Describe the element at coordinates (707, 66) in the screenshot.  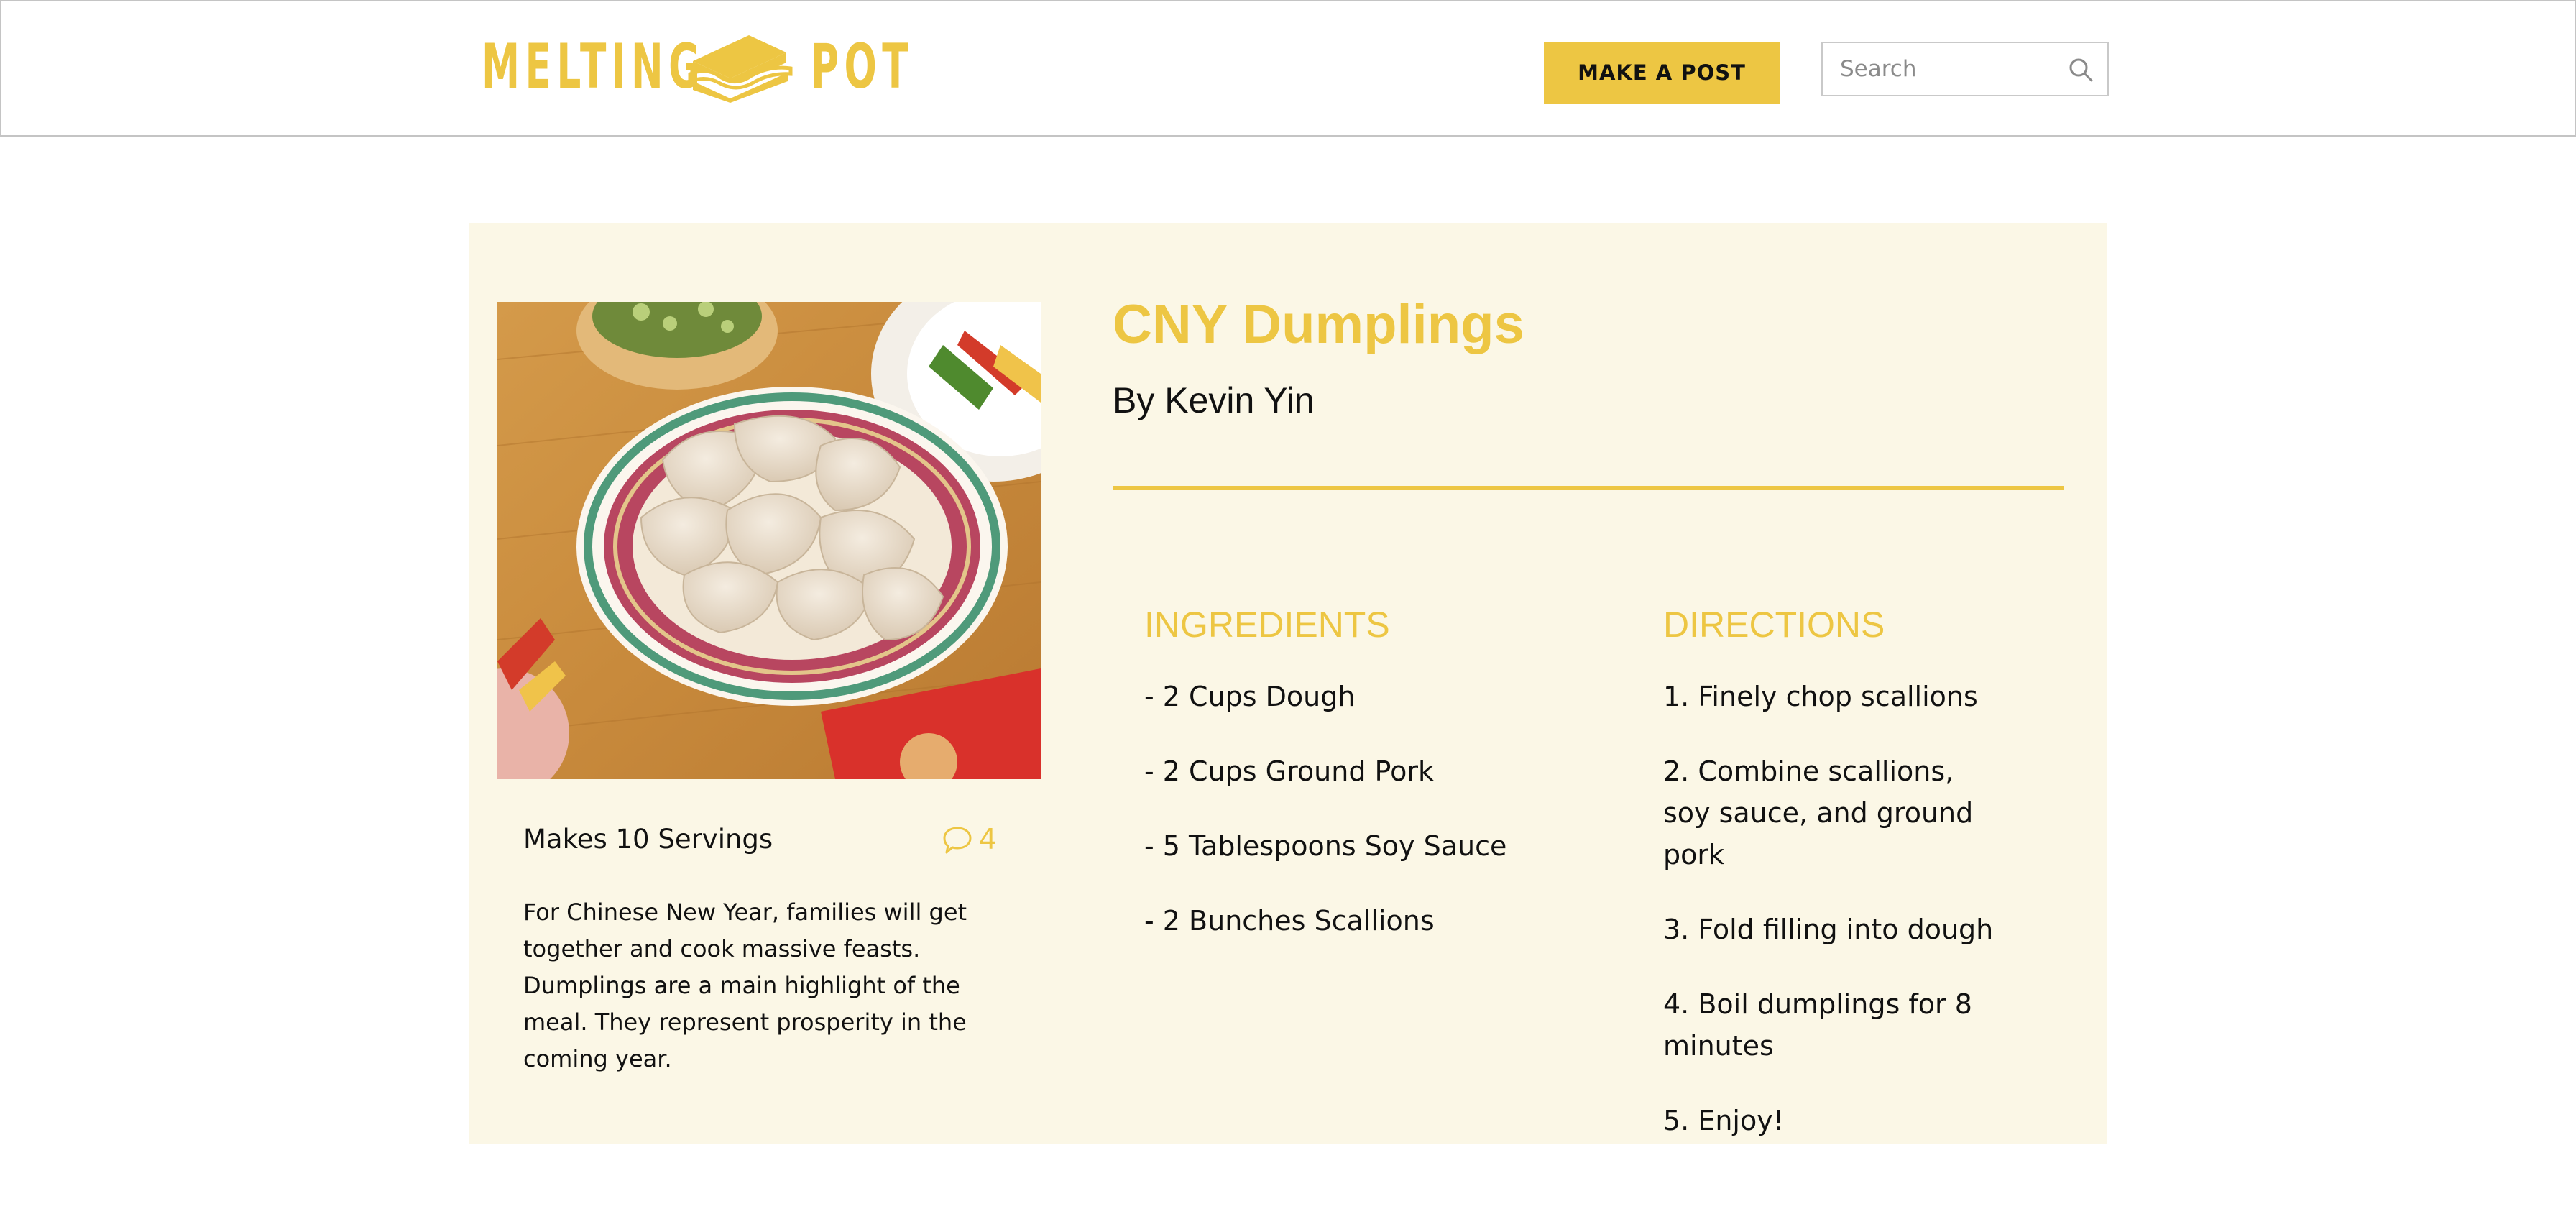
I see `site-logo: MELTING POT` at that location.